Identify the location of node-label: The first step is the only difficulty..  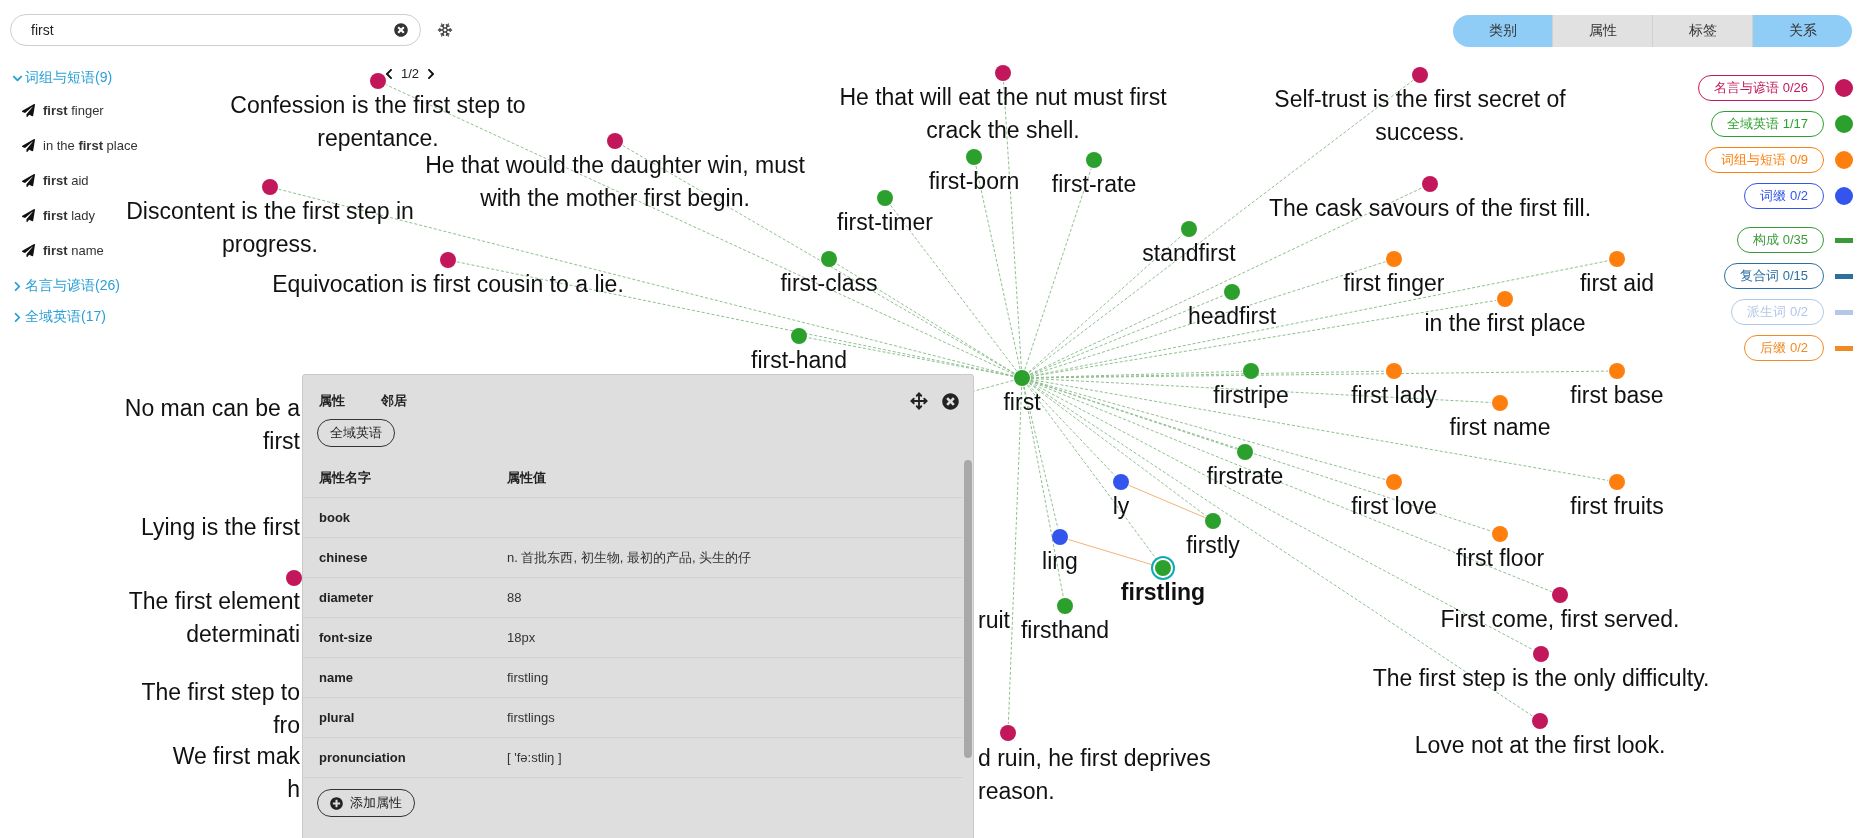
(1541, 678).